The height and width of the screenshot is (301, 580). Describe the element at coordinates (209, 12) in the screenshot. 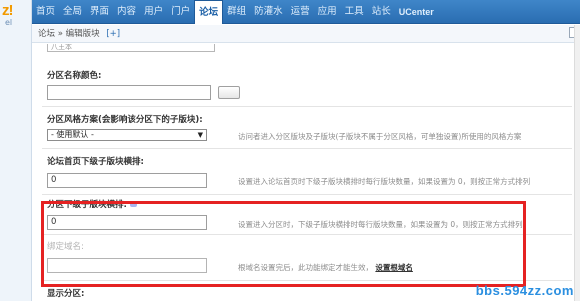

I see `nav-item: 论坛` at that location.